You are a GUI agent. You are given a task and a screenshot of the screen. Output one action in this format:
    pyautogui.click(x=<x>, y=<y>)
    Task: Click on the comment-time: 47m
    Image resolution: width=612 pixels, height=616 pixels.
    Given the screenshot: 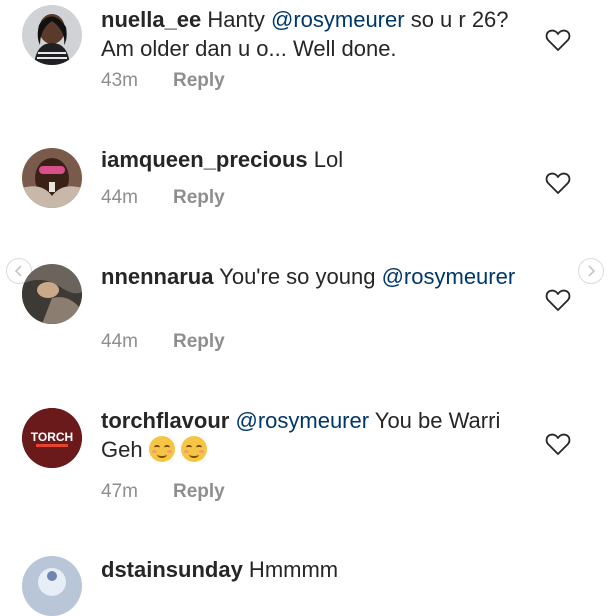 What is the action you would take?
    pyautogui.click(x=119, y=491)
    